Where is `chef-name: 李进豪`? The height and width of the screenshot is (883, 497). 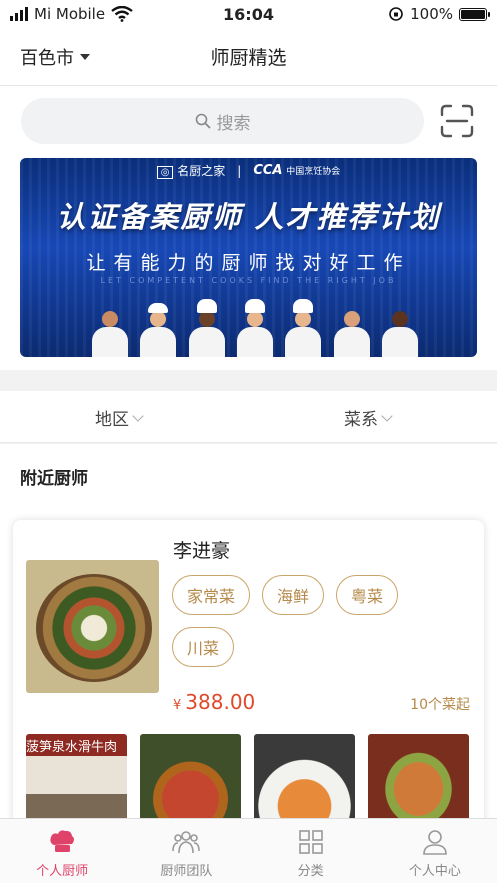
chef-name: 李进豪 is located at coordinates (202, 551).